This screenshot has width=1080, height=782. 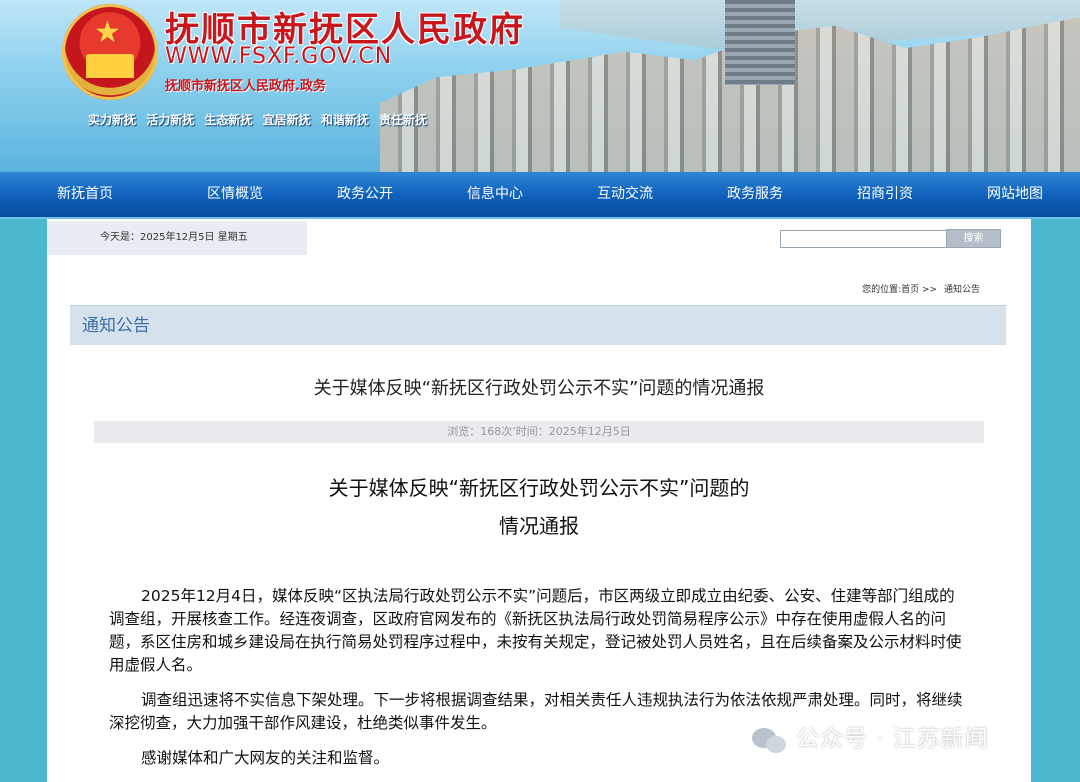 I want to click on breadcrumb-home-link: 您的位置:首页 >>, so click(x=899, y=290).